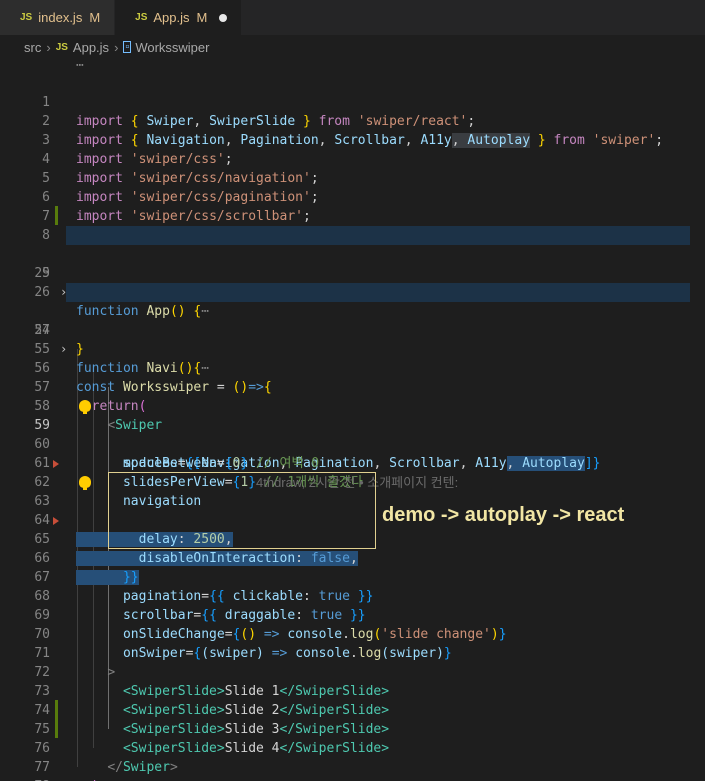 Image resolution: width=705 pixels, height=781 pixels. What do you see at coordinates (352, 206) in the screenshot?
I see `code-line: 7` at bounding box center [352, 206].